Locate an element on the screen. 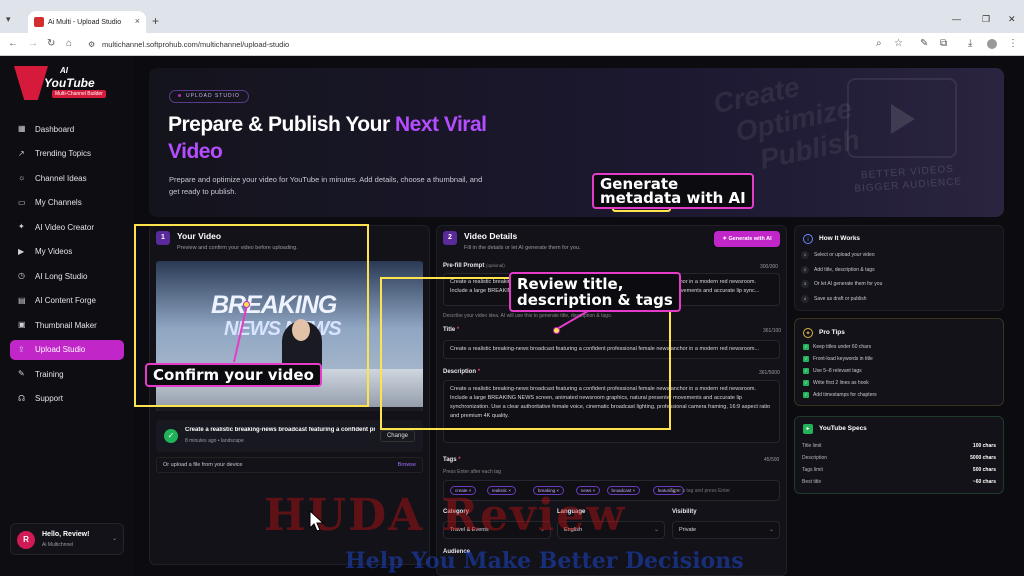 This screenshot has width=1024, height=576. browser-tab: Ai Multi - Upload Studio × is located at coordinates (87, 22).